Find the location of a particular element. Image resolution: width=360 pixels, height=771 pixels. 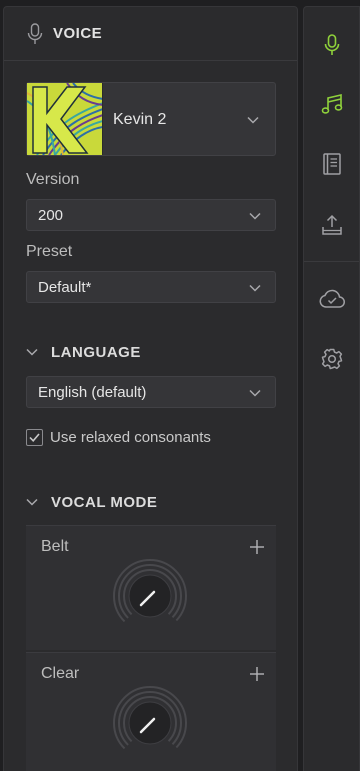

version-value: 200 is located at coordinates (51, 215).